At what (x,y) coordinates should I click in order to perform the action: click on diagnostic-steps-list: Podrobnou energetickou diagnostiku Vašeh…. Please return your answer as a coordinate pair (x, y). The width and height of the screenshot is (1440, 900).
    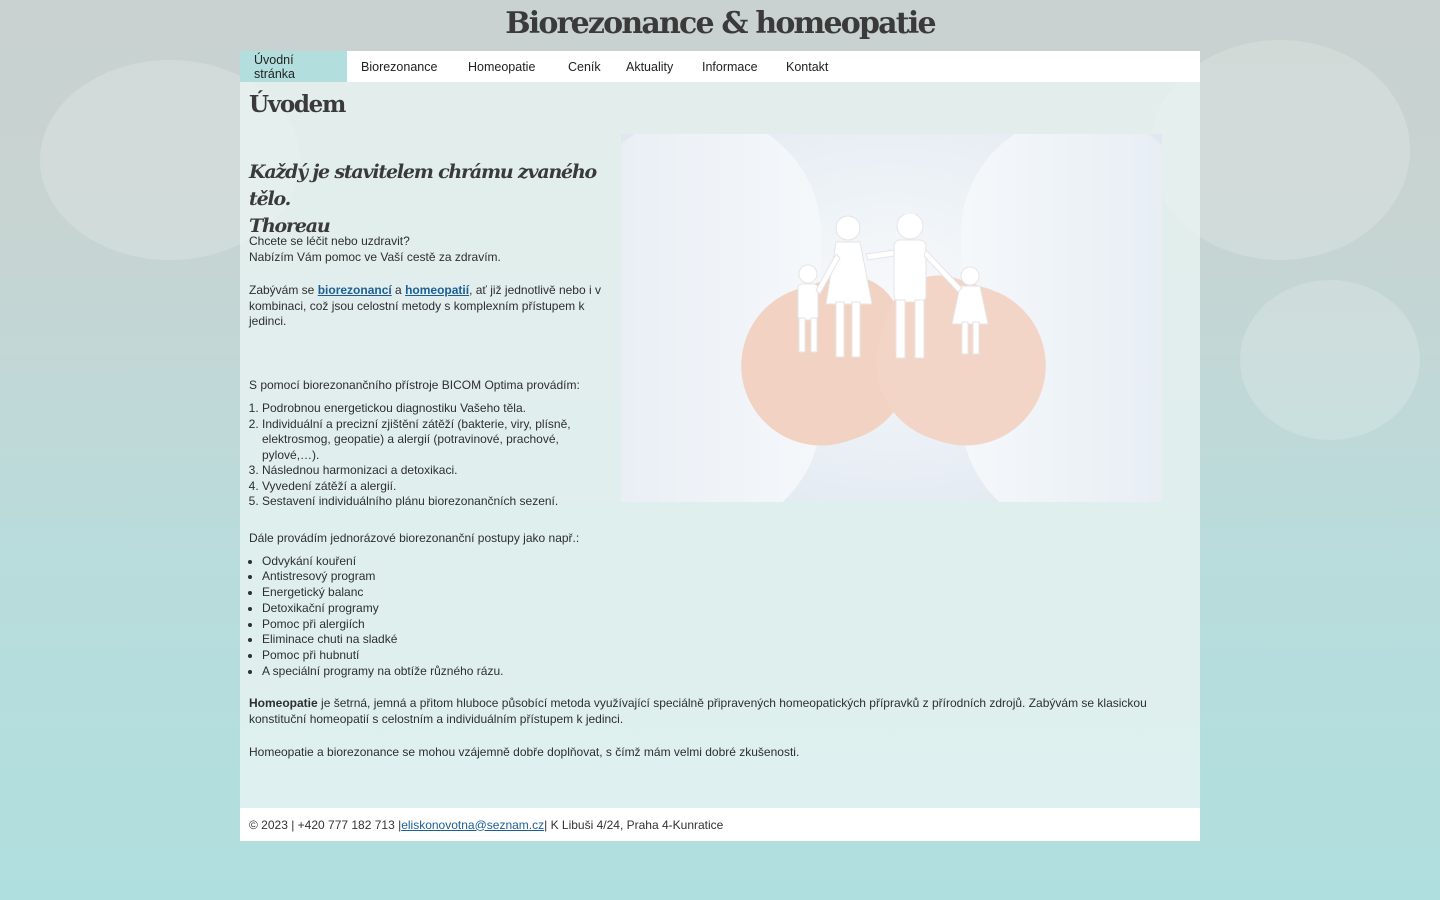
    Looking at the image, I should click on (433, 455).